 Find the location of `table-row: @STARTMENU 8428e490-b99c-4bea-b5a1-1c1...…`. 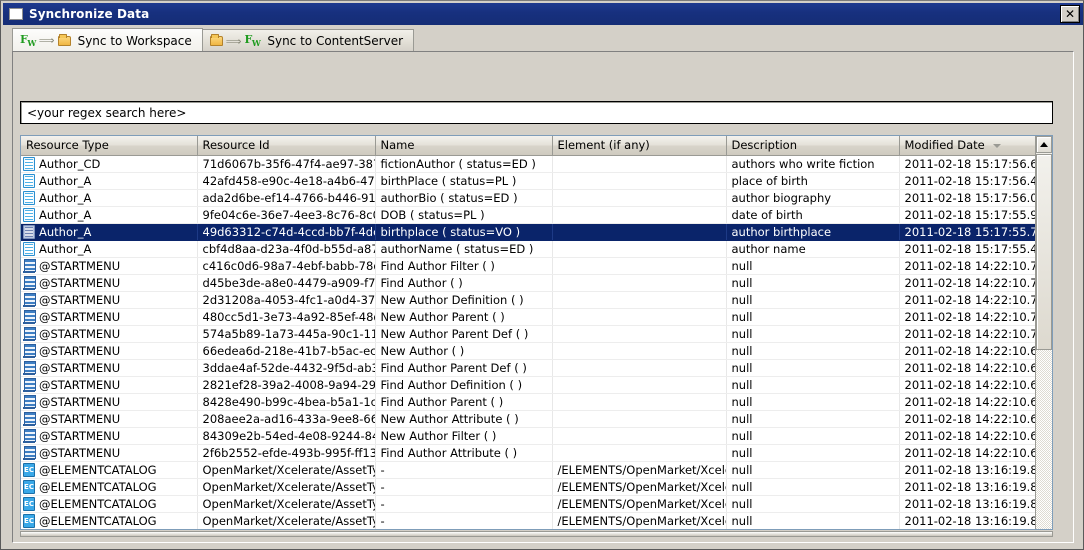

table-row: @STARTMENU 8428e490-b99c-4bea-b5a1-1c1...… is located at coordinates (528, 402).